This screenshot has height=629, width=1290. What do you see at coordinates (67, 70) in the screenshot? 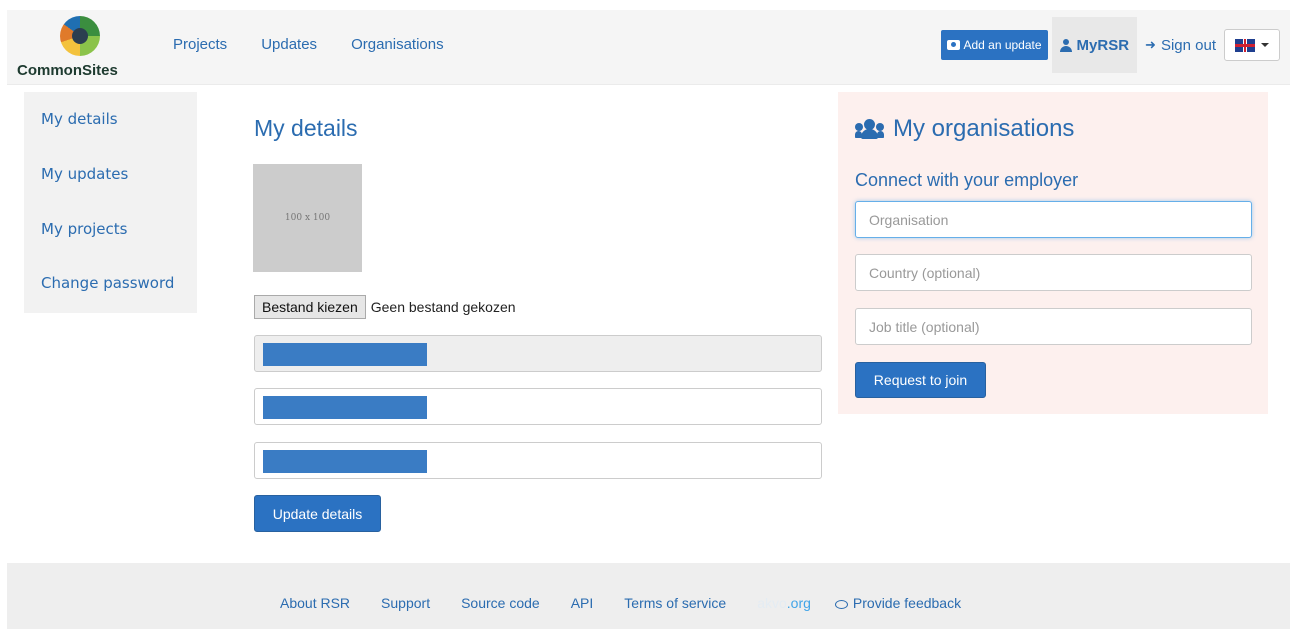
I see `logo-text: CommonSites` at bounding box center [67, 70].